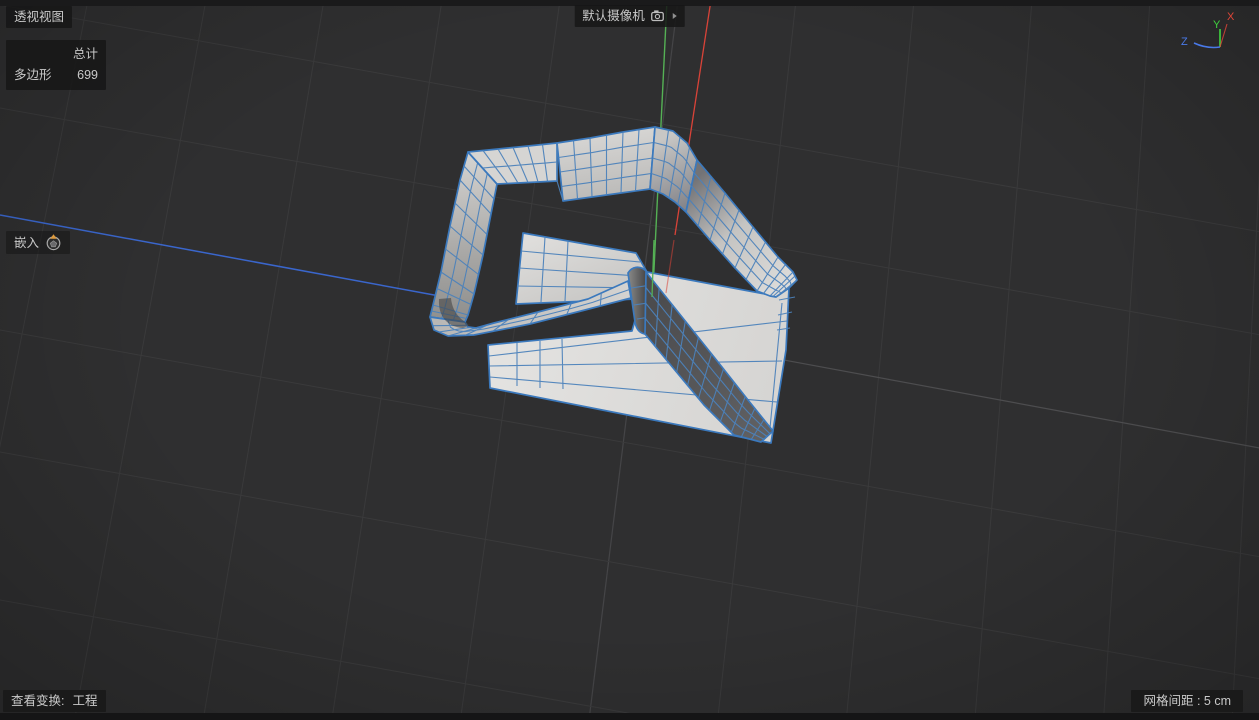  What do you see at coordinates (33, 75) in the screenshot?
I see `stats-row-label: 多边形` at bounding box center [33, 75].